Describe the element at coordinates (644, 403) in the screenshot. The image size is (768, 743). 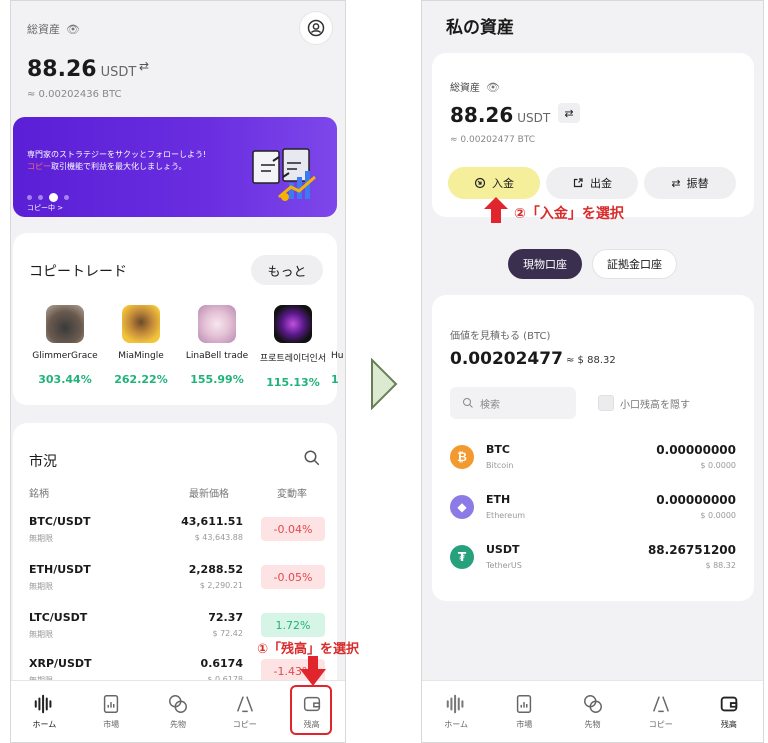
I see `hide-small-balance-checkbox: 小口残高を隠す` at that location.